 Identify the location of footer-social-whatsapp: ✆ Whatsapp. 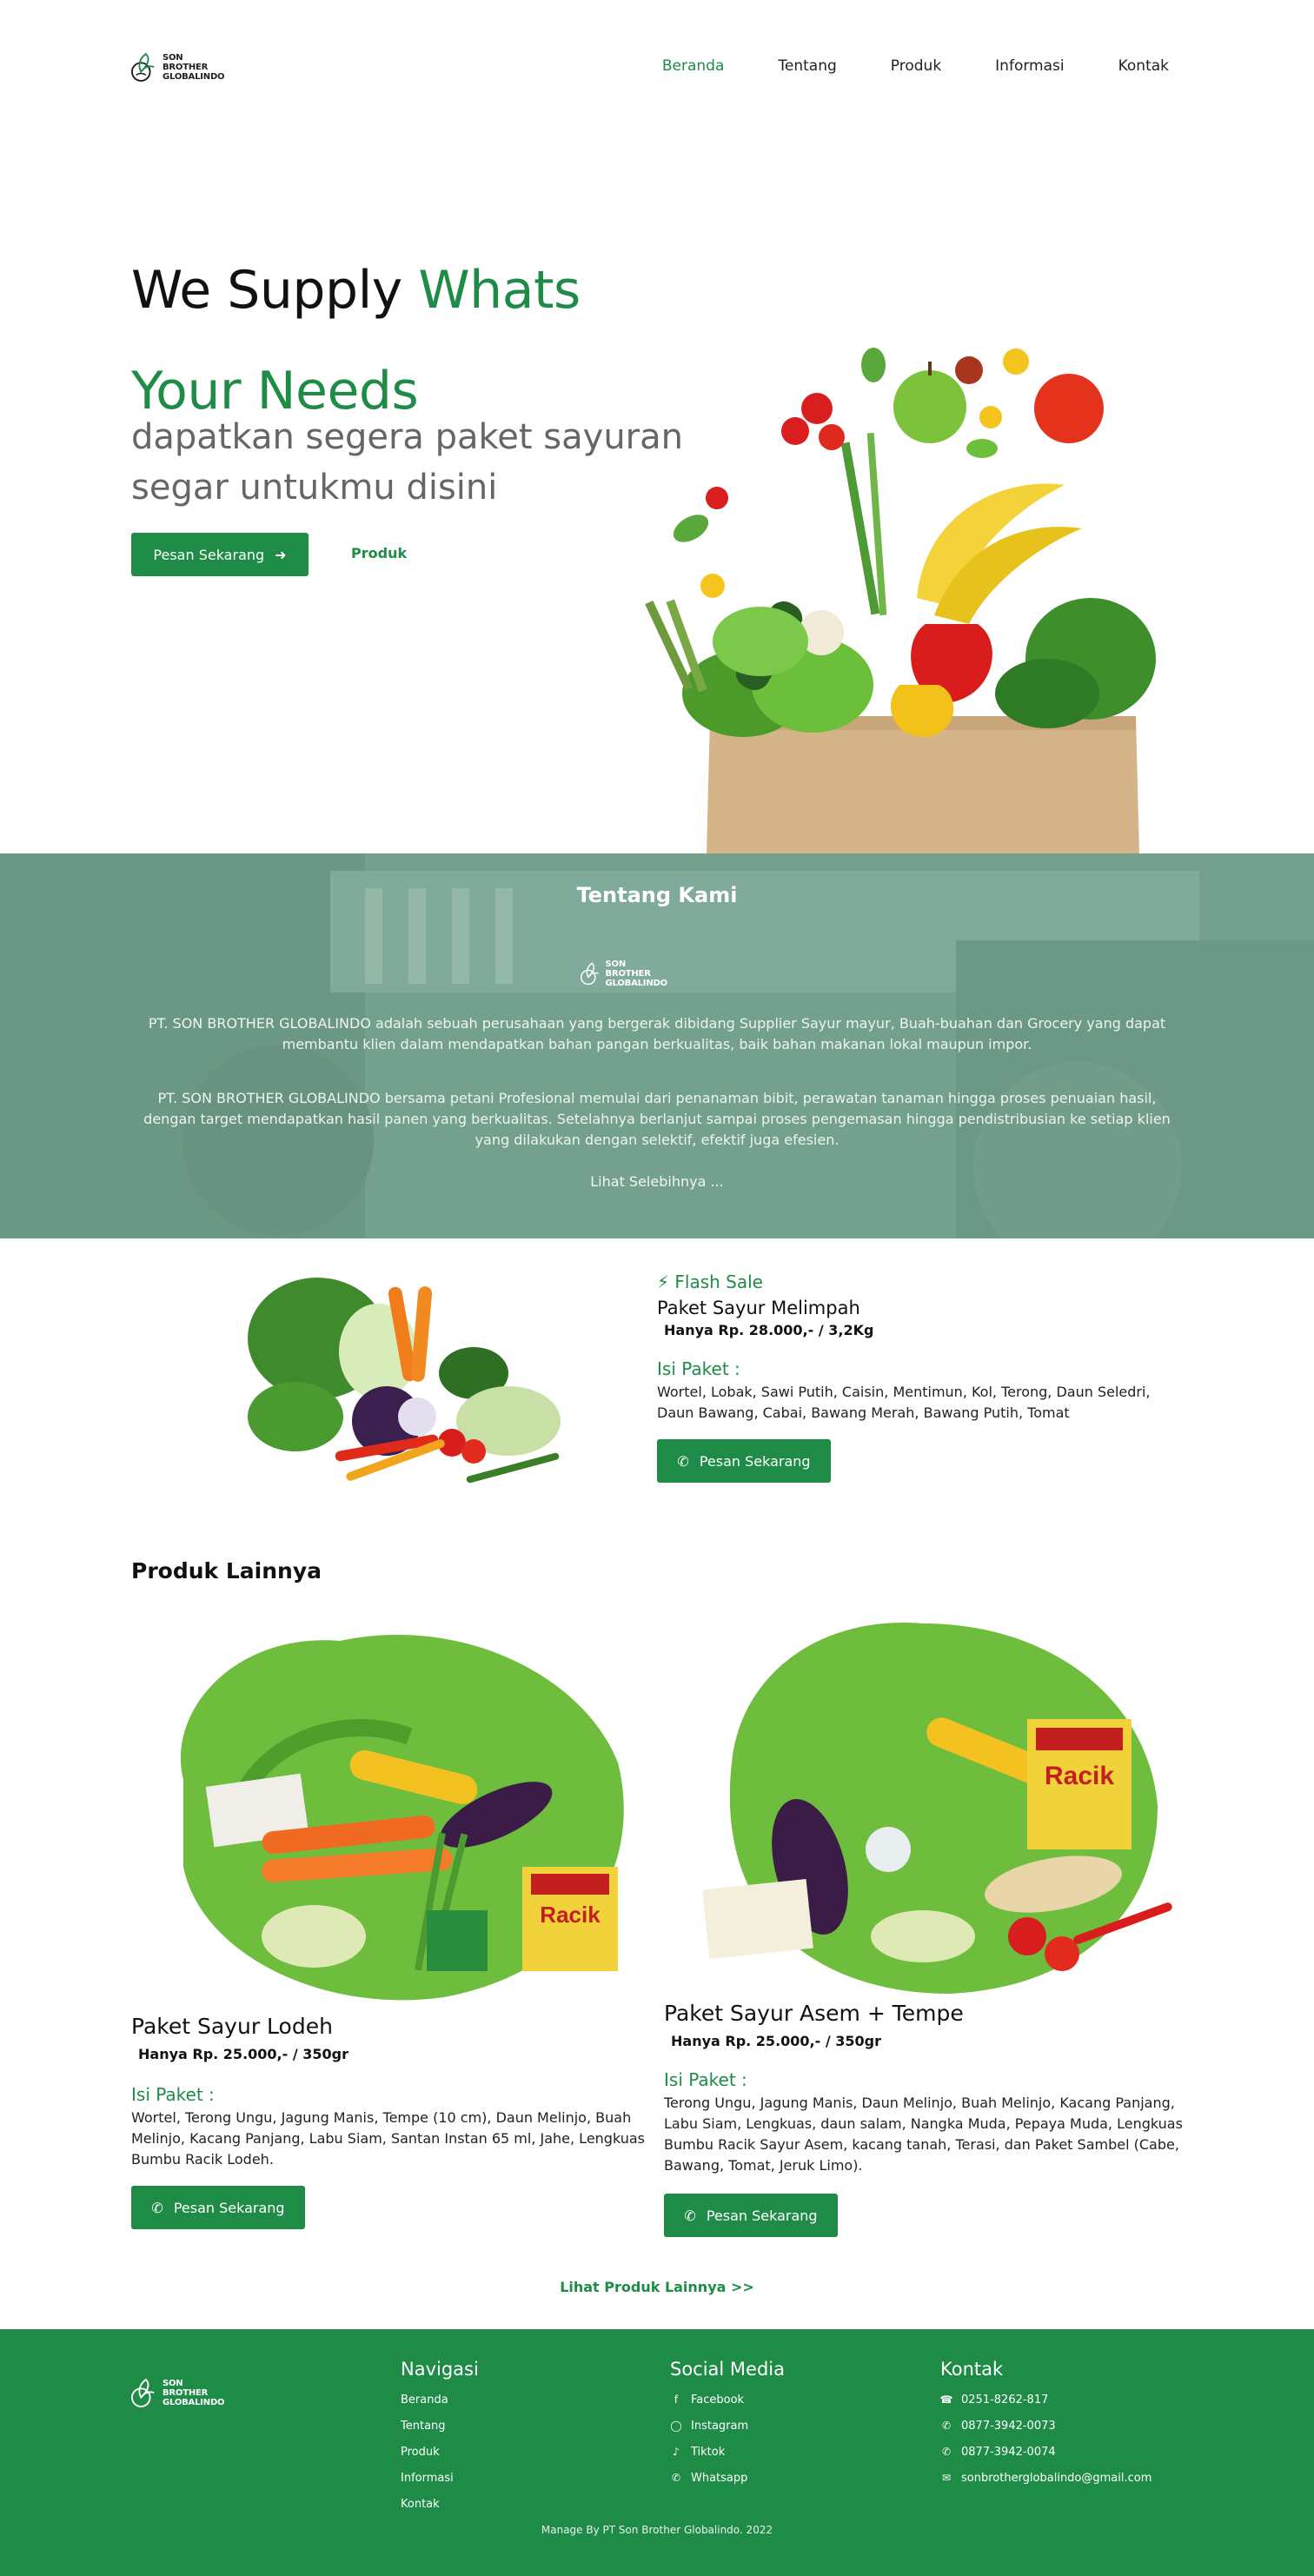
(727, 2478).